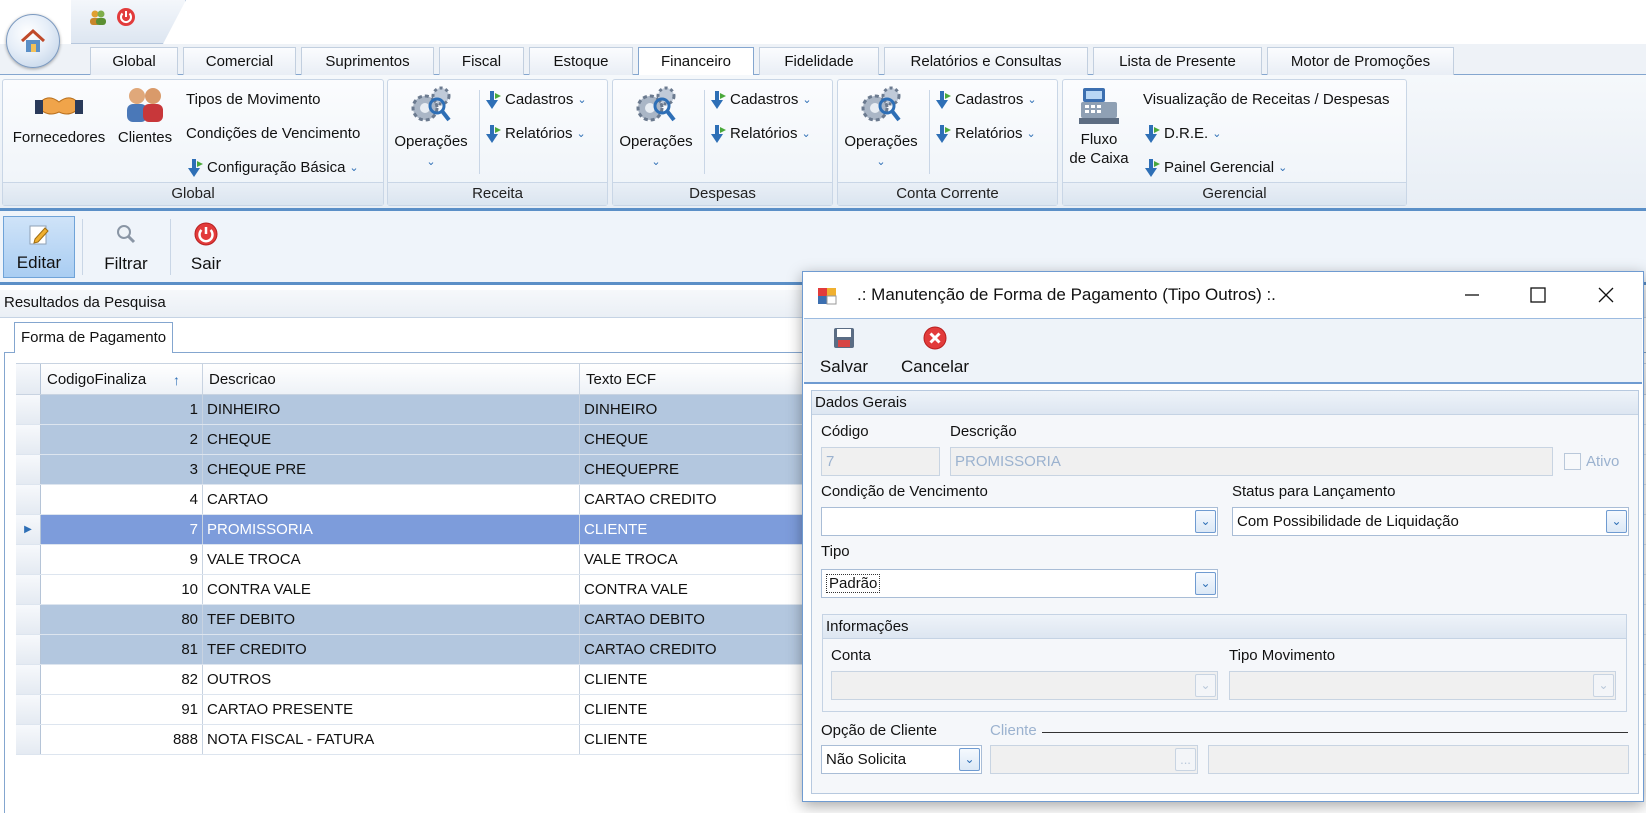 This screenshot has height=813, width=1646. Describe the element at coordinates (98, 19) in the screenshot. I see `users-icon` at that location.